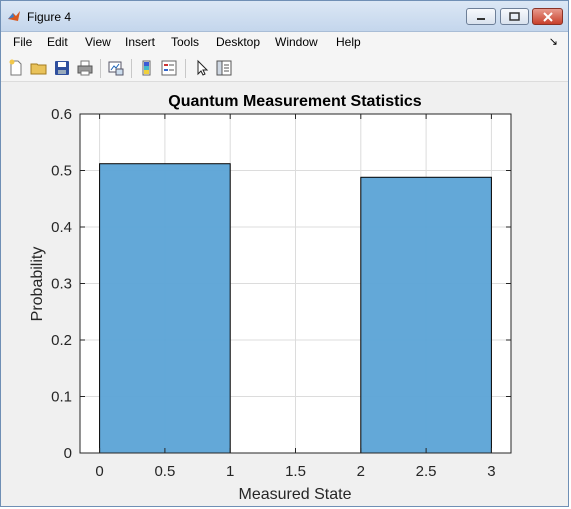  Describe the element at coordinates (14, 16) in the screenshot. I see `matlab-app-icon` at that location.